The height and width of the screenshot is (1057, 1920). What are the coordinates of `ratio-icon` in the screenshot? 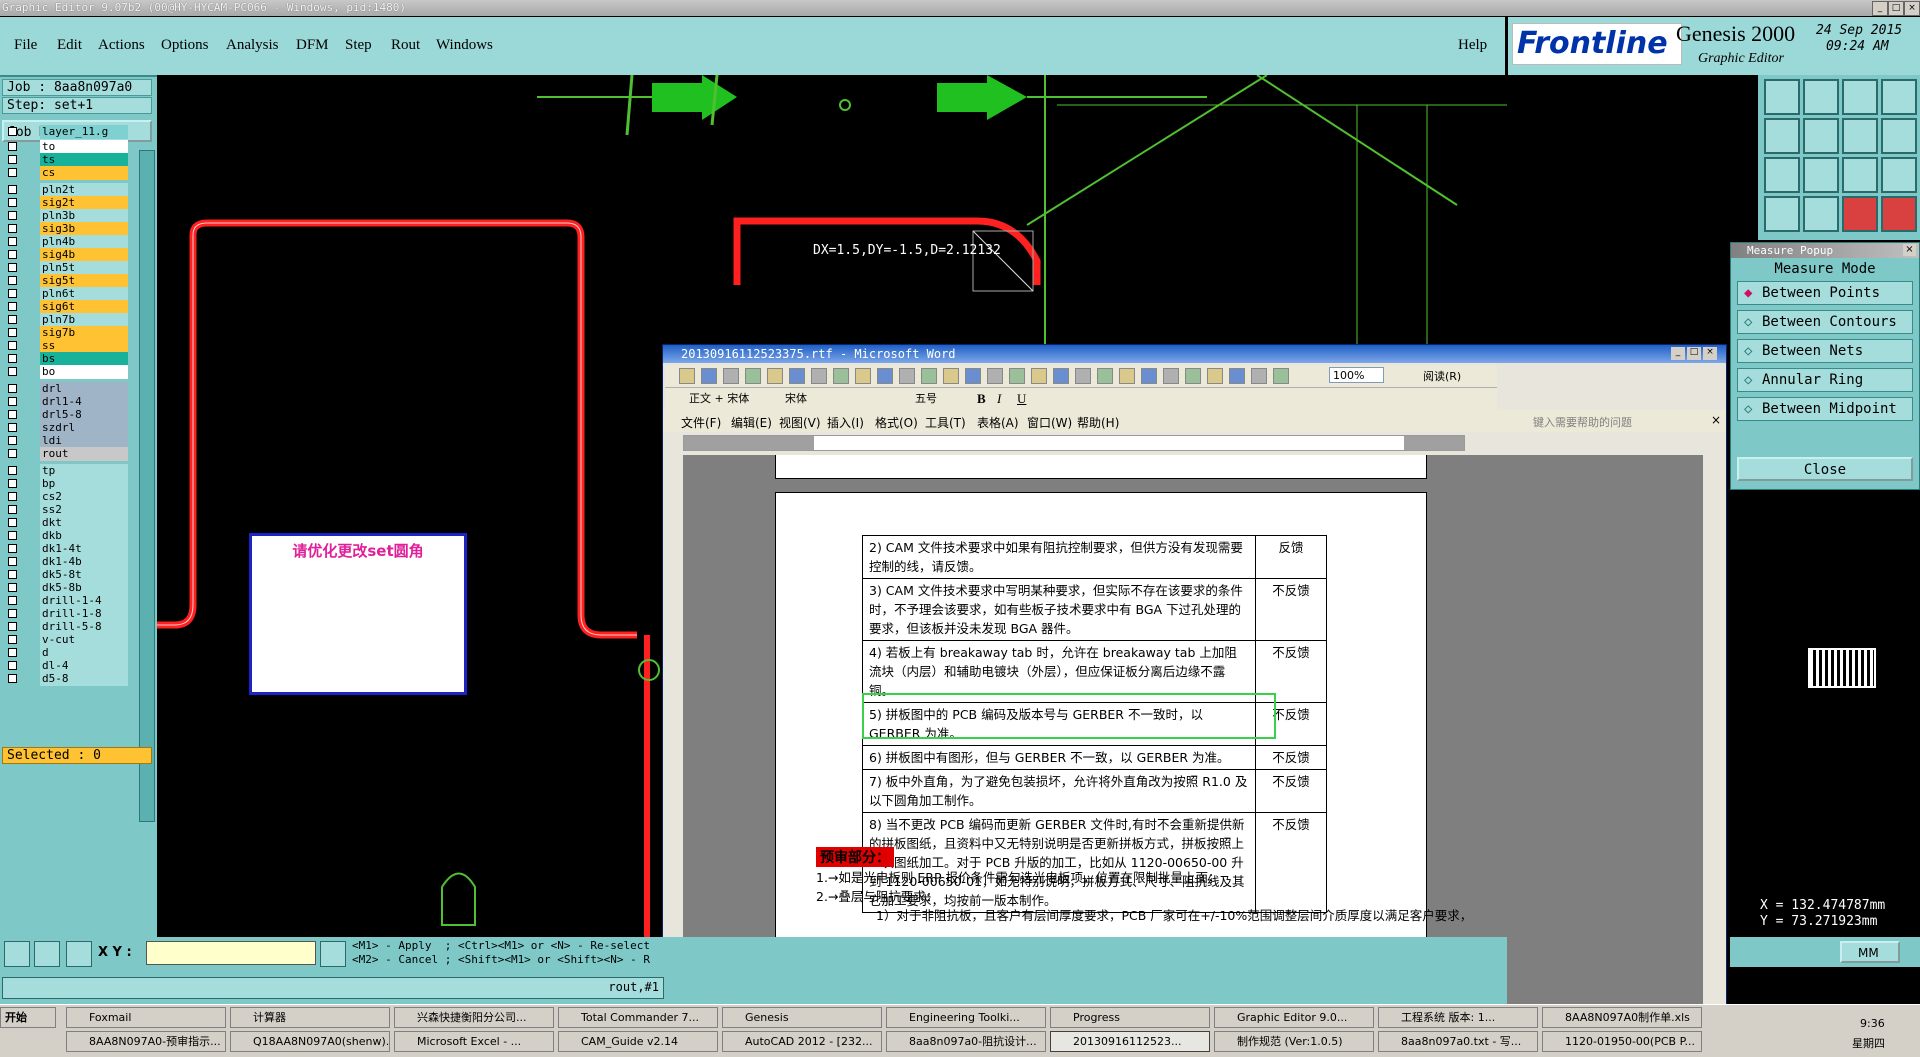 It's located at (1860, 175).